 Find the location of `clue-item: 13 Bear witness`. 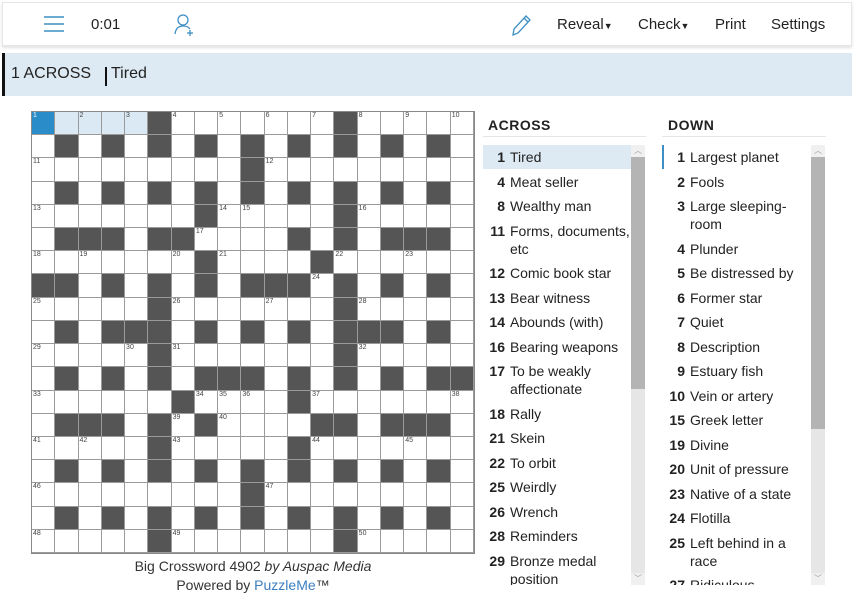

clue-item: 13 Bear witness is located at coordinates (557, 298).